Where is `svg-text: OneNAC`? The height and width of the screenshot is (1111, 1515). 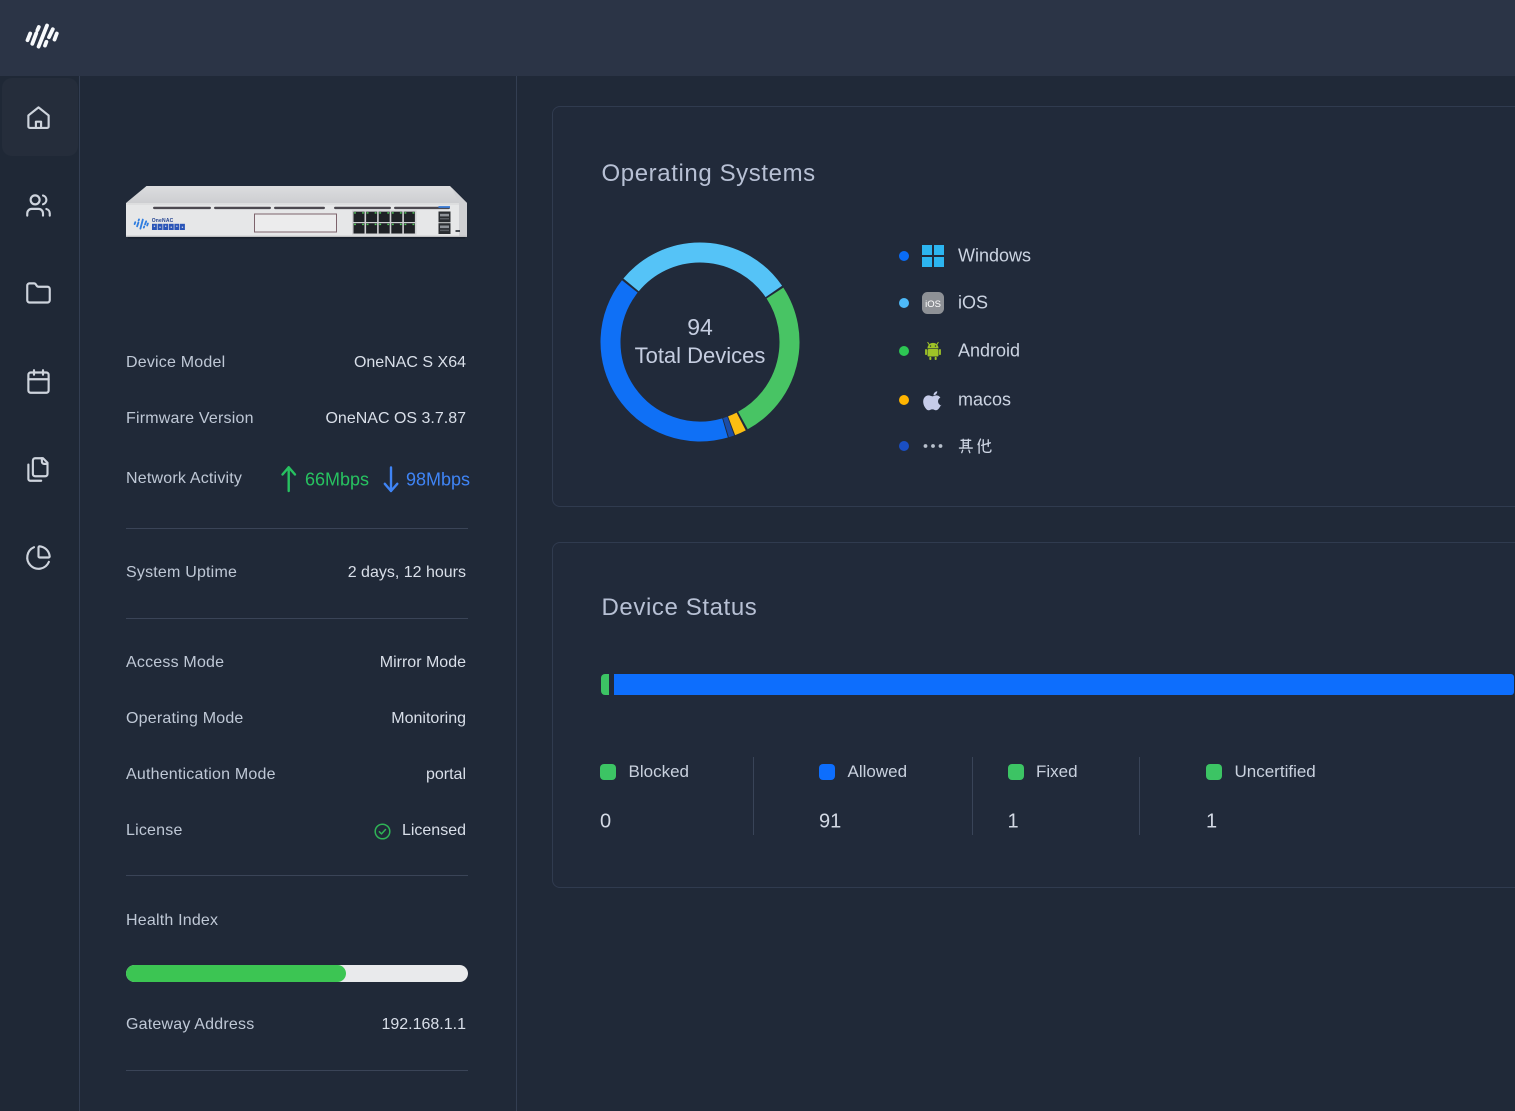
svg-text: OneNAC is located at coordinates (163, 221).